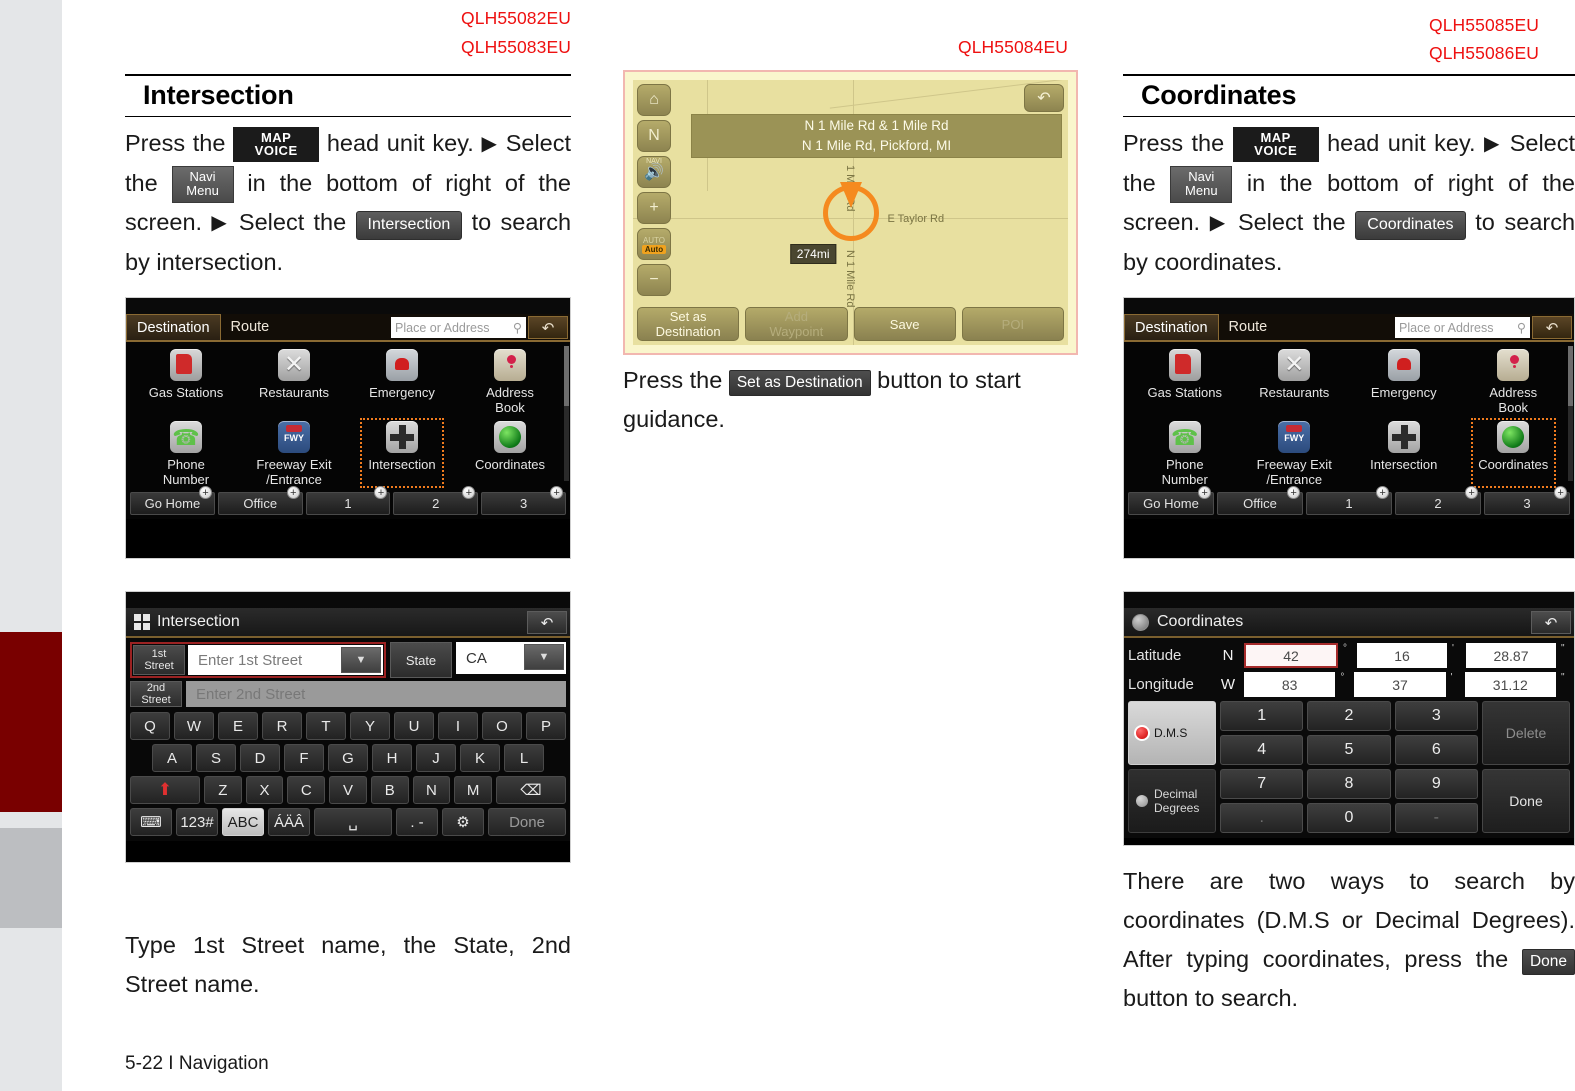  Describe the element at coordinates (1349, 750) in the screenshot. I see `keypad-5: 5` at that location.